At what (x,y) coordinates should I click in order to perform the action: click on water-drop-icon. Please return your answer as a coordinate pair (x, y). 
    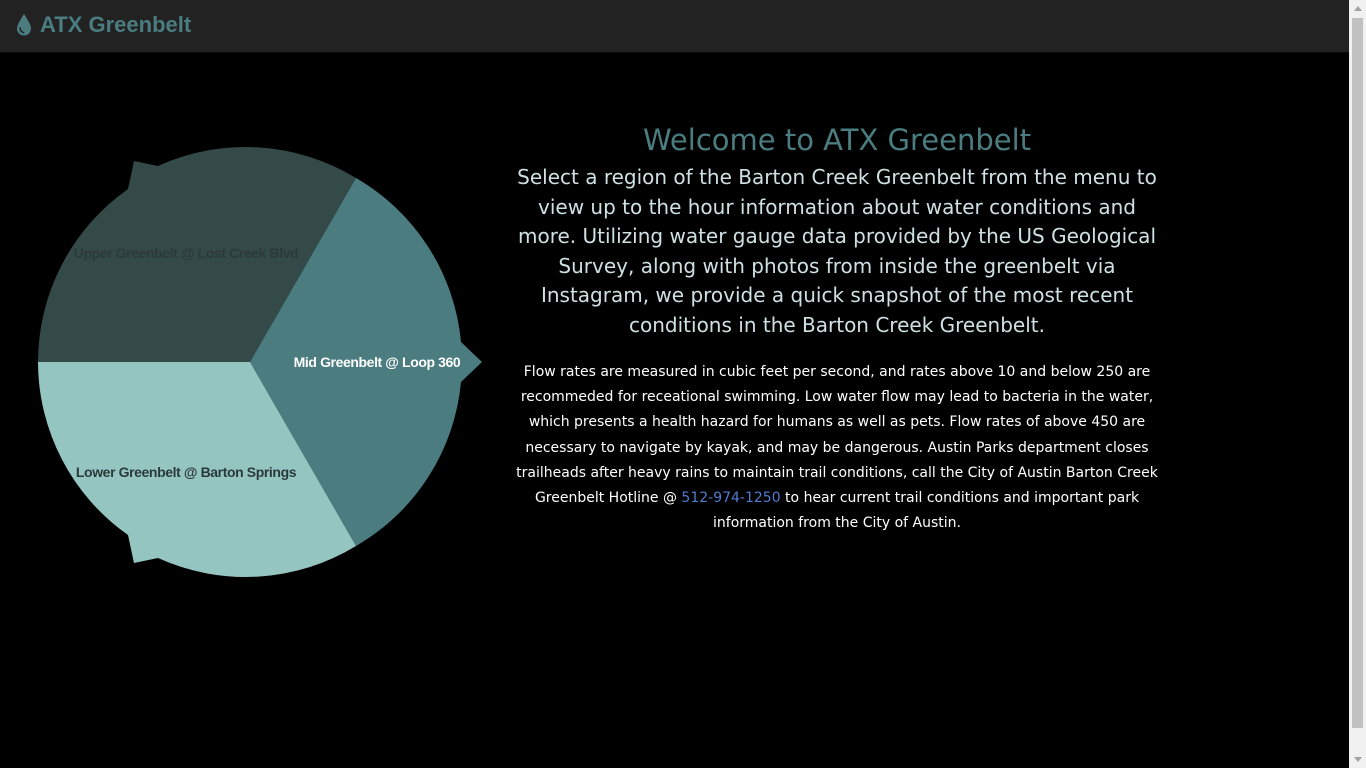
    Looking at the image, I should click on (24, 25).